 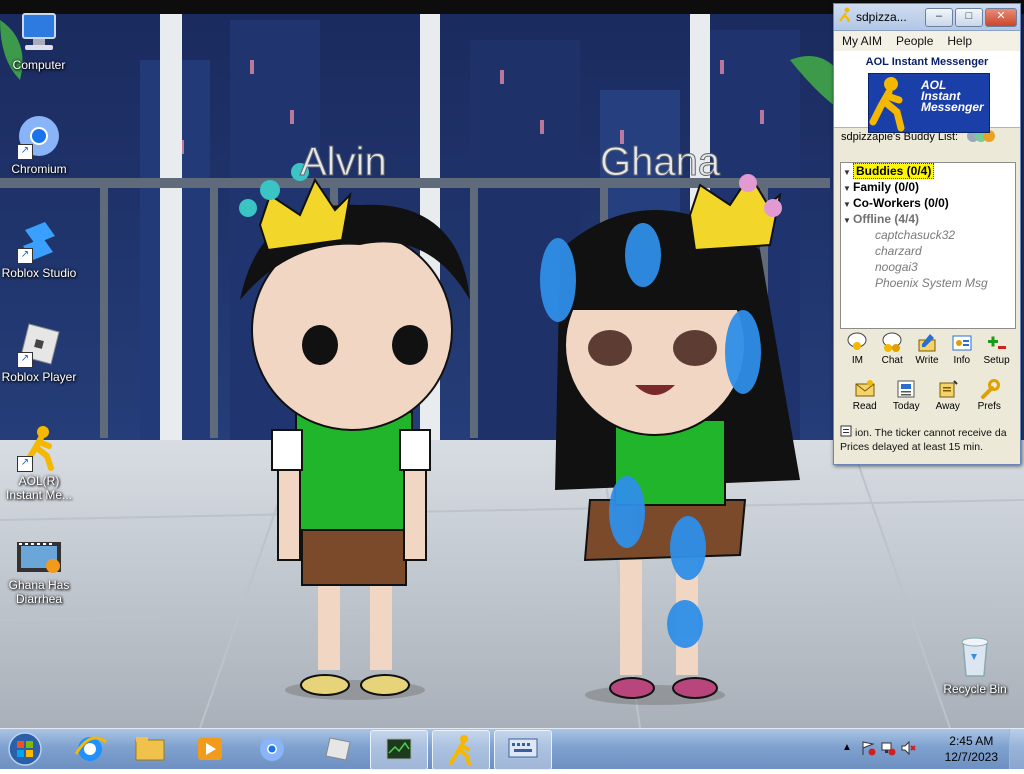 I want to click on clock-date: 12/7/2023, so click(x=971, y=757).